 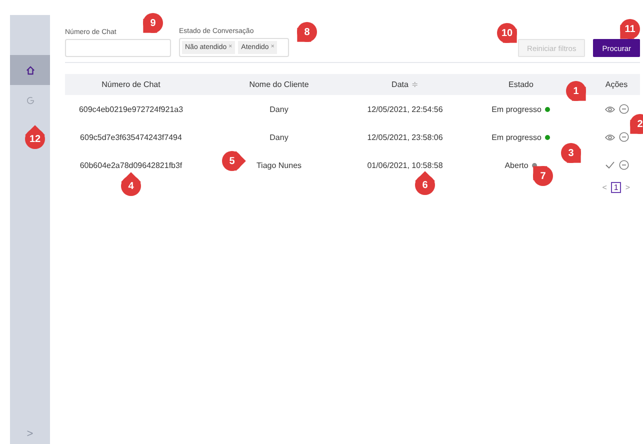 I want to click on table-cell: 01/06/2021, 10:58:58, so click(x=405, y=165).